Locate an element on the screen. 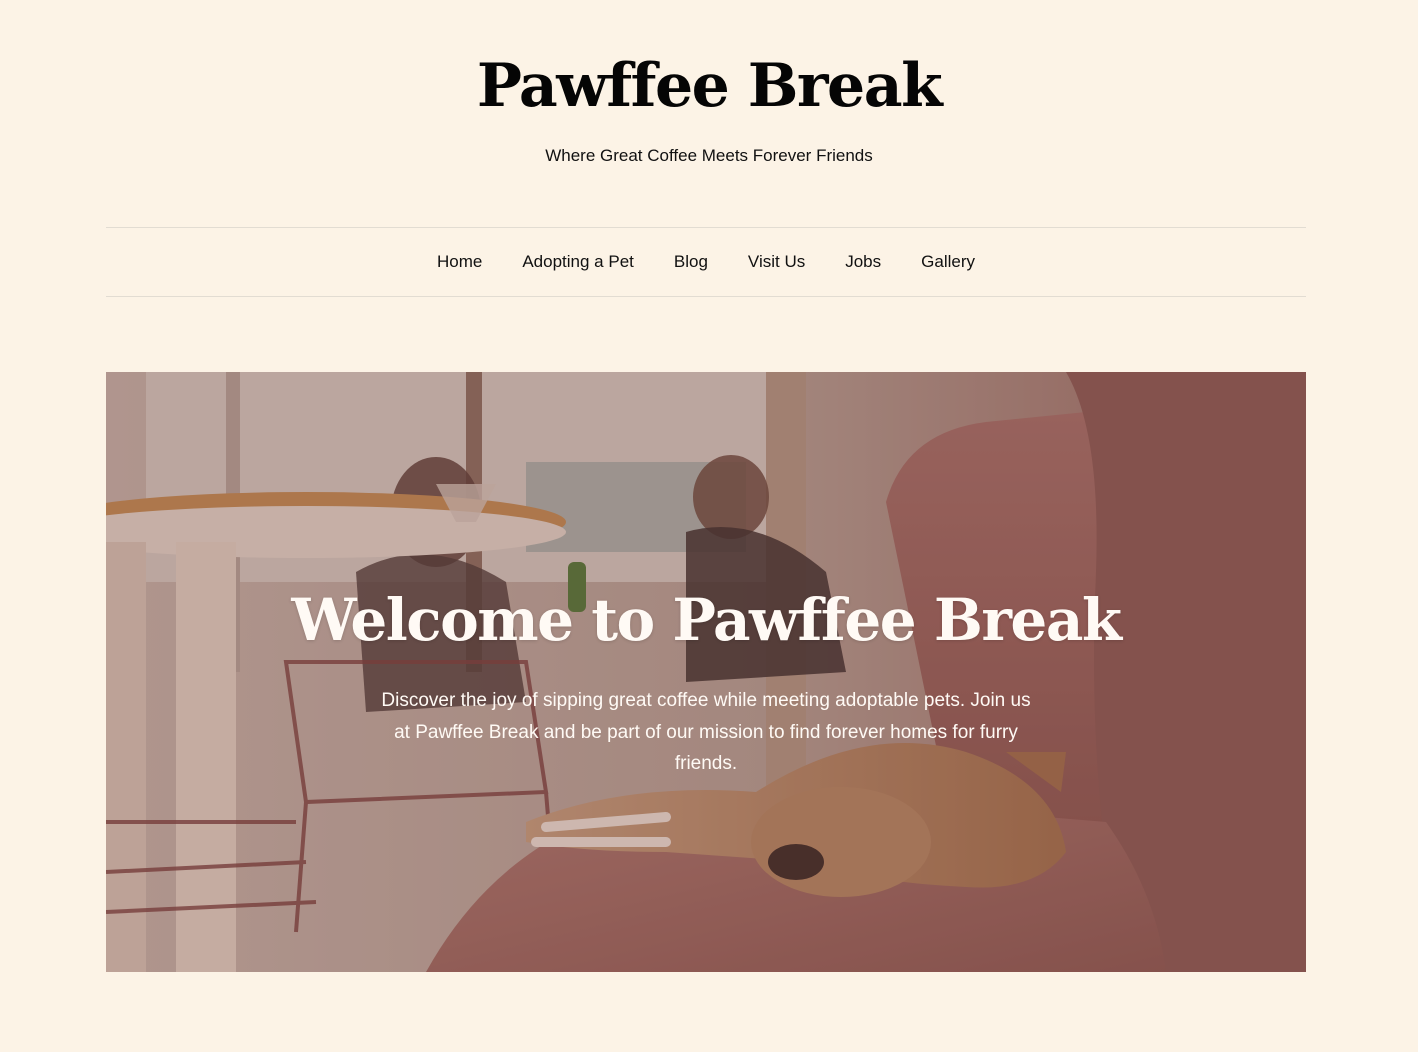 The image size is (1418, 1052). nav-item-adopting-a-pet: Adopting a Pet is located at coordinates (578, 262).